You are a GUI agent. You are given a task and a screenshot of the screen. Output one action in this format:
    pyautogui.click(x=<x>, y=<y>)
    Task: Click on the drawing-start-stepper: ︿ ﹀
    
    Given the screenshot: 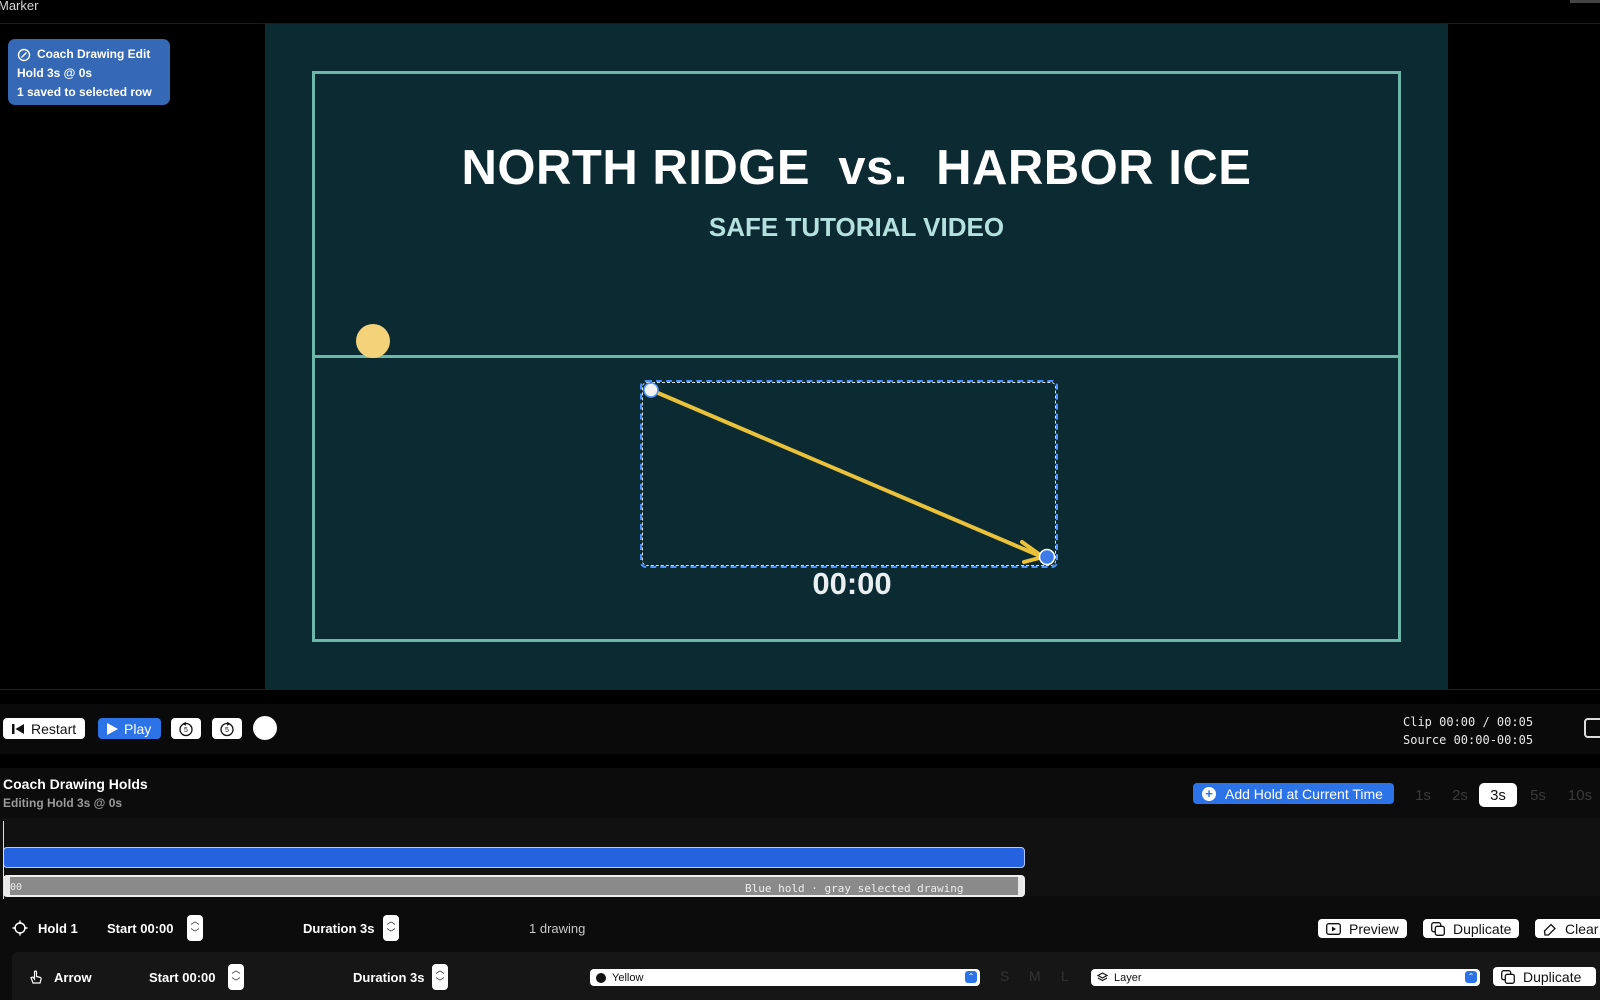 What is the action you would take?
    pyautogui.click(x=236, y=977)
    